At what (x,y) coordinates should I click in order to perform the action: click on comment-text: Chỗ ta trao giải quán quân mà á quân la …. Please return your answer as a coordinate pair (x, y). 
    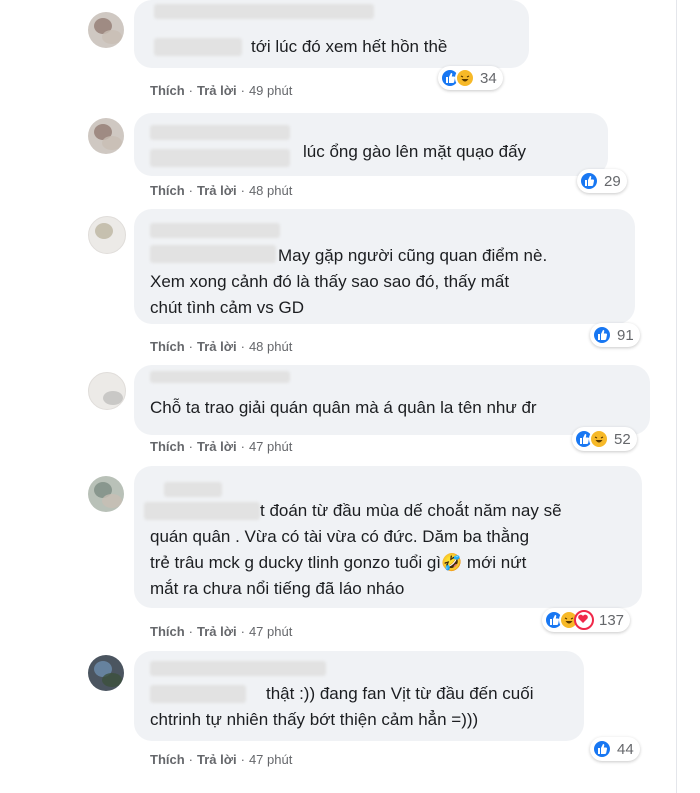
    Looking at the image, I should click on (343, 407).